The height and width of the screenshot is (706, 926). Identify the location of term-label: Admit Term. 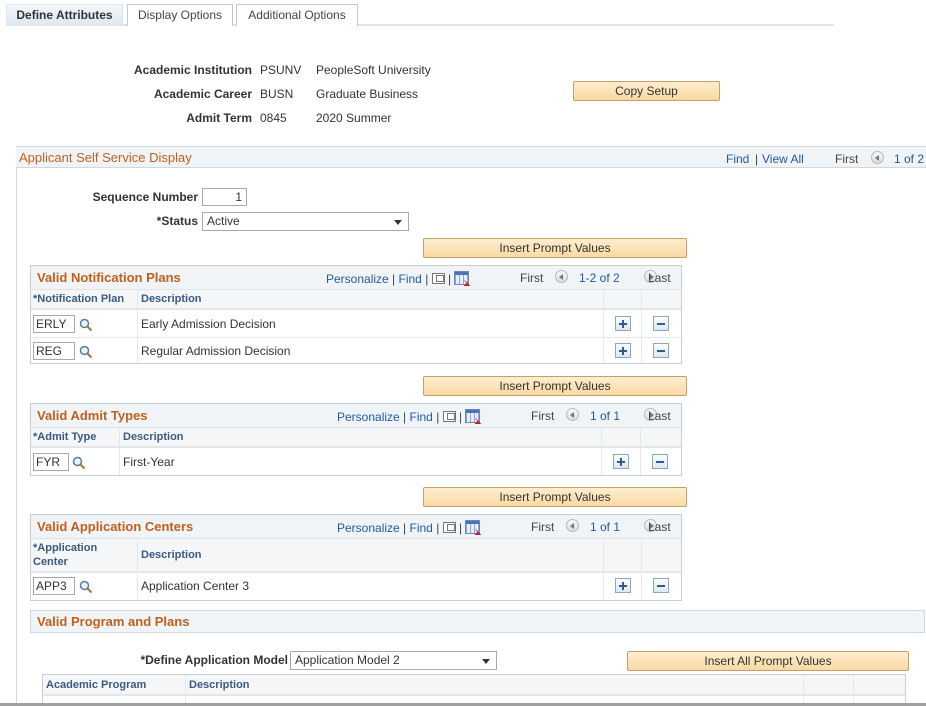
(219, 118).